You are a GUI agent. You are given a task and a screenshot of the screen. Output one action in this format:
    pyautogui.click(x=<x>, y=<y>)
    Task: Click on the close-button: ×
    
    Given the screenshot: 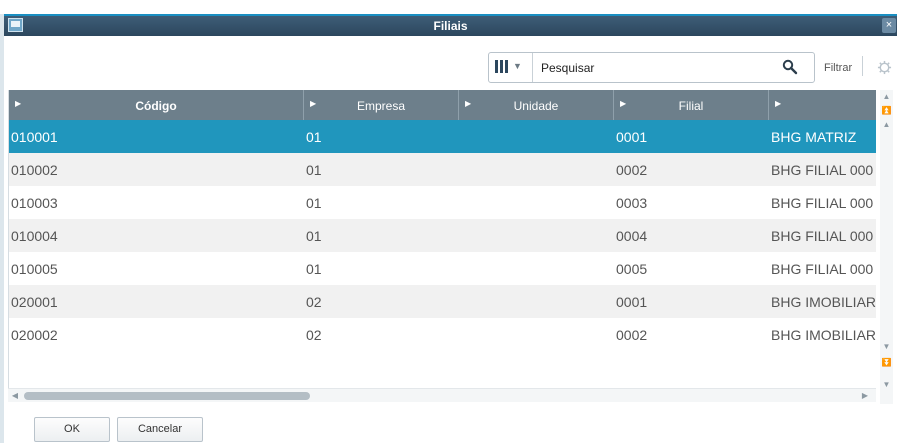 What is the action you would take?
    pyautogui.click(x=889, y=25)
    